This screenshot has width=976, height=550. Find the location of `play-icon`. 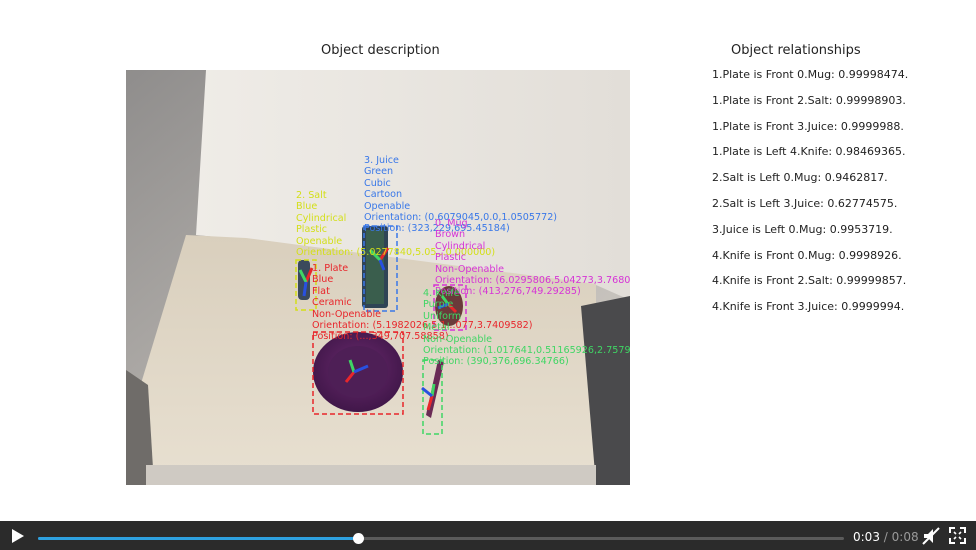

play-icon is located at coordinates (18, 536).